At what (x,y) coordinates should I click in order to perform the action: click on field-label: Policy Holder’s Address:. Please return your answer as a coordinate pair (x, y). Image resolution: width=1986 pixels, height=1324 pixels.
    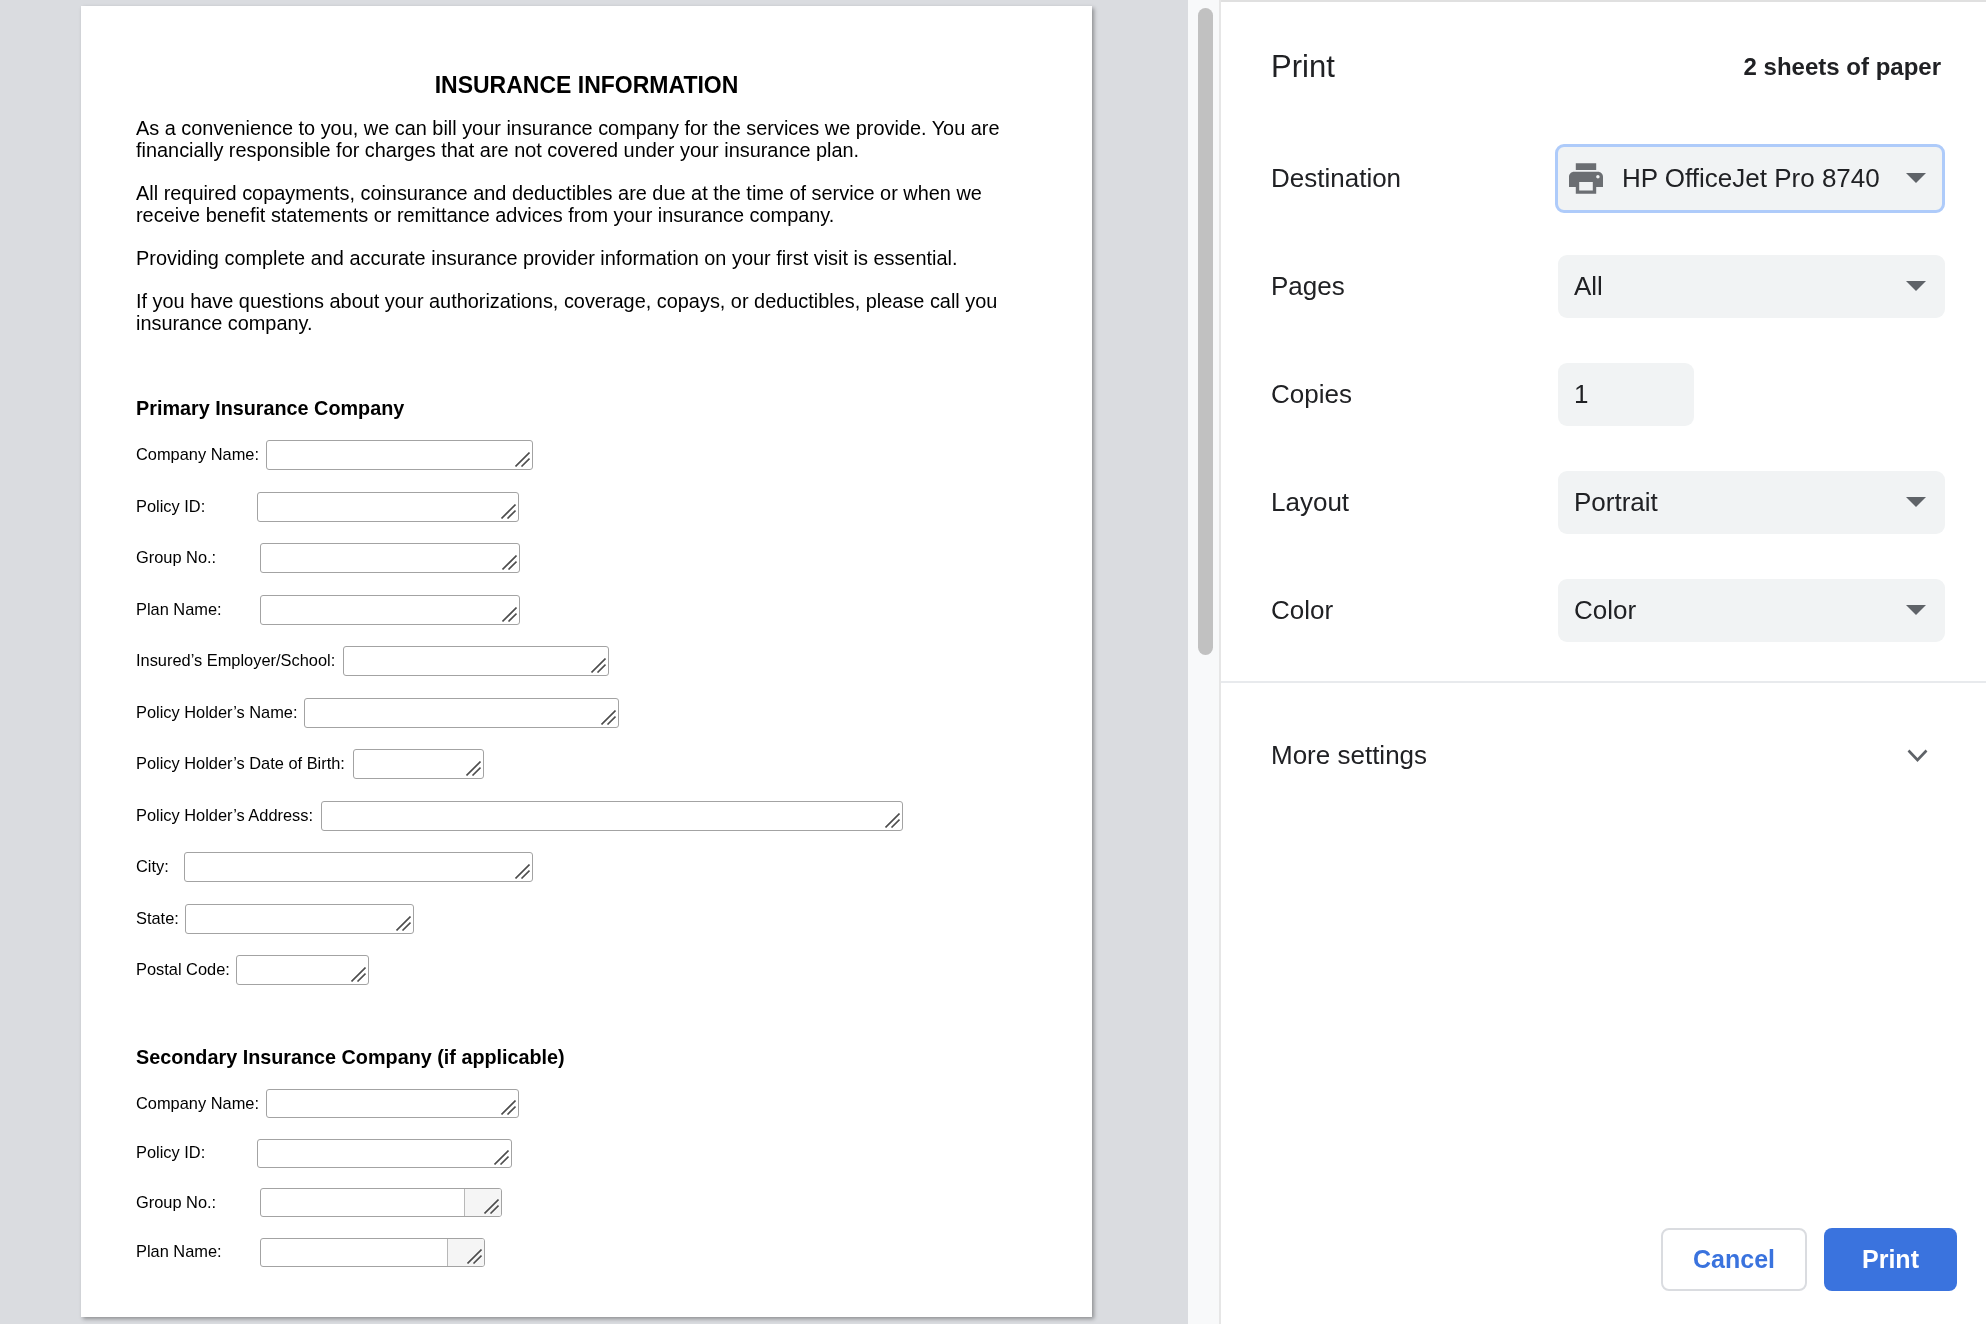
    Looking at the image, I should click on (225, 814).